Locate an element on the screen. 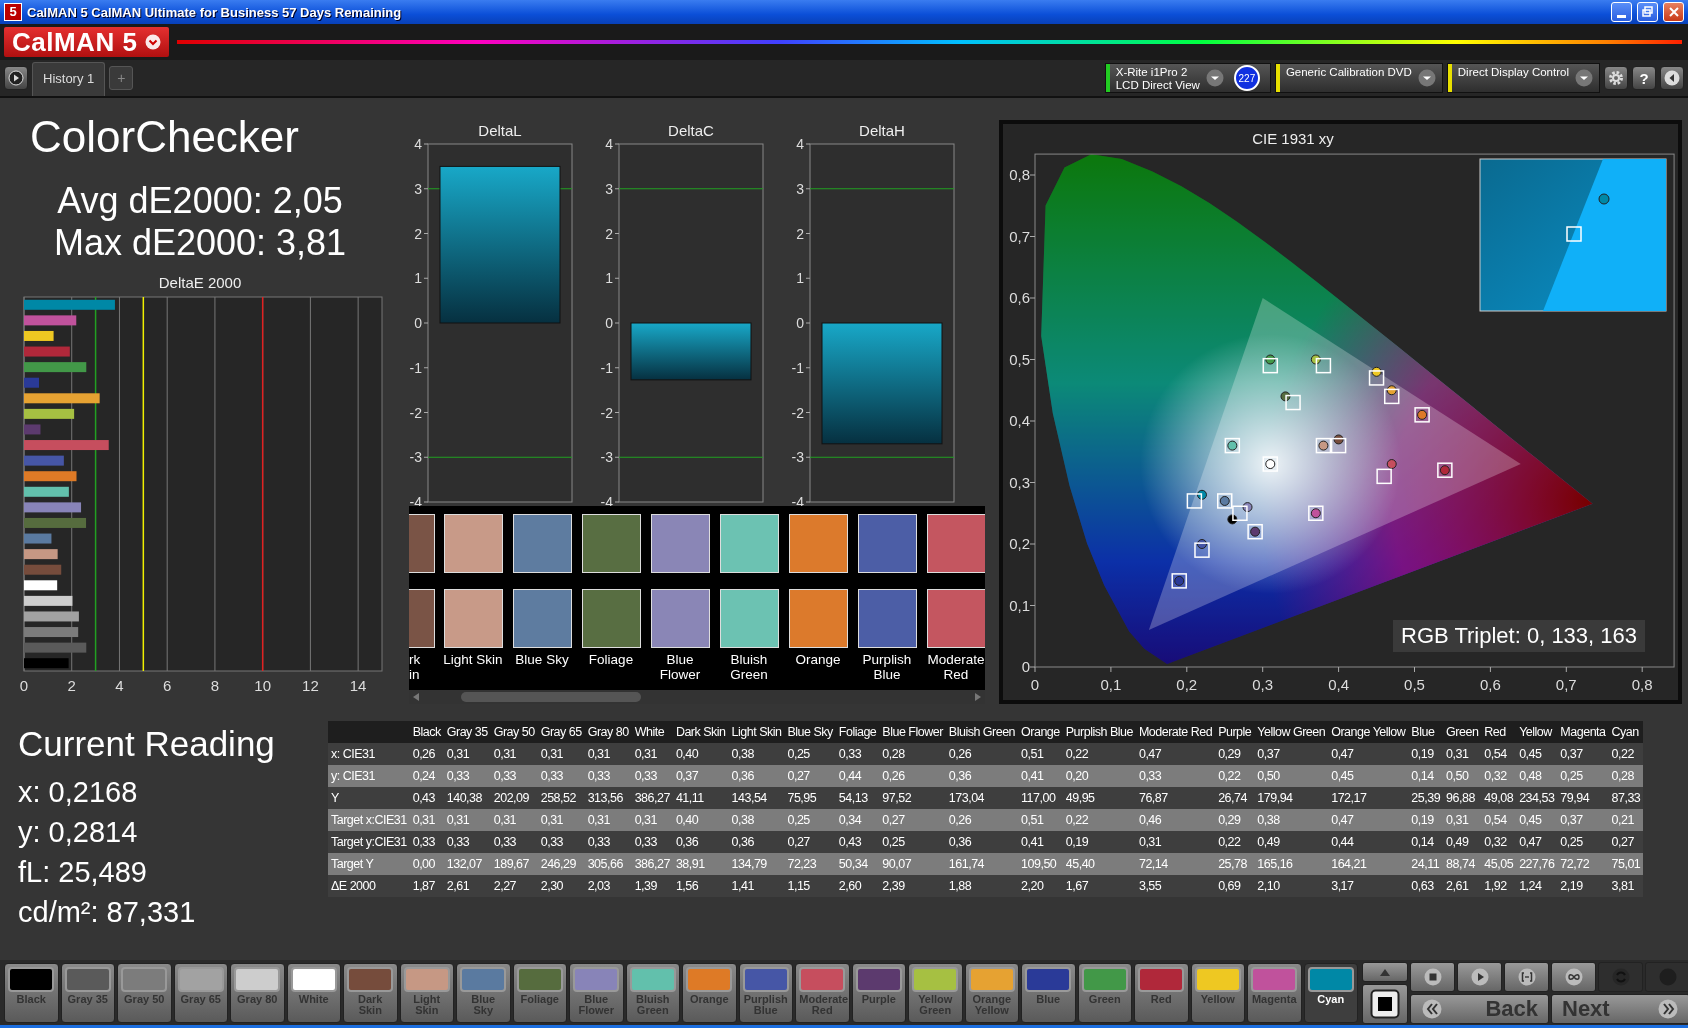  logo-menu-button: CalMAN 5 is located at coordinates (87, 42).